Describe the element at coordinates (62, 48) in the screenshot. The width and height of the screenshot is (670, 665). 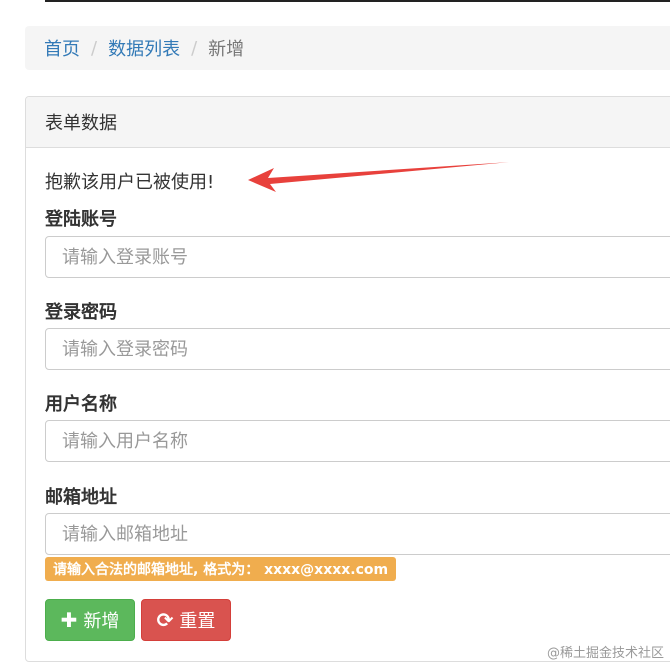
I see `breadcrumb-home-link: 首页` at that location.